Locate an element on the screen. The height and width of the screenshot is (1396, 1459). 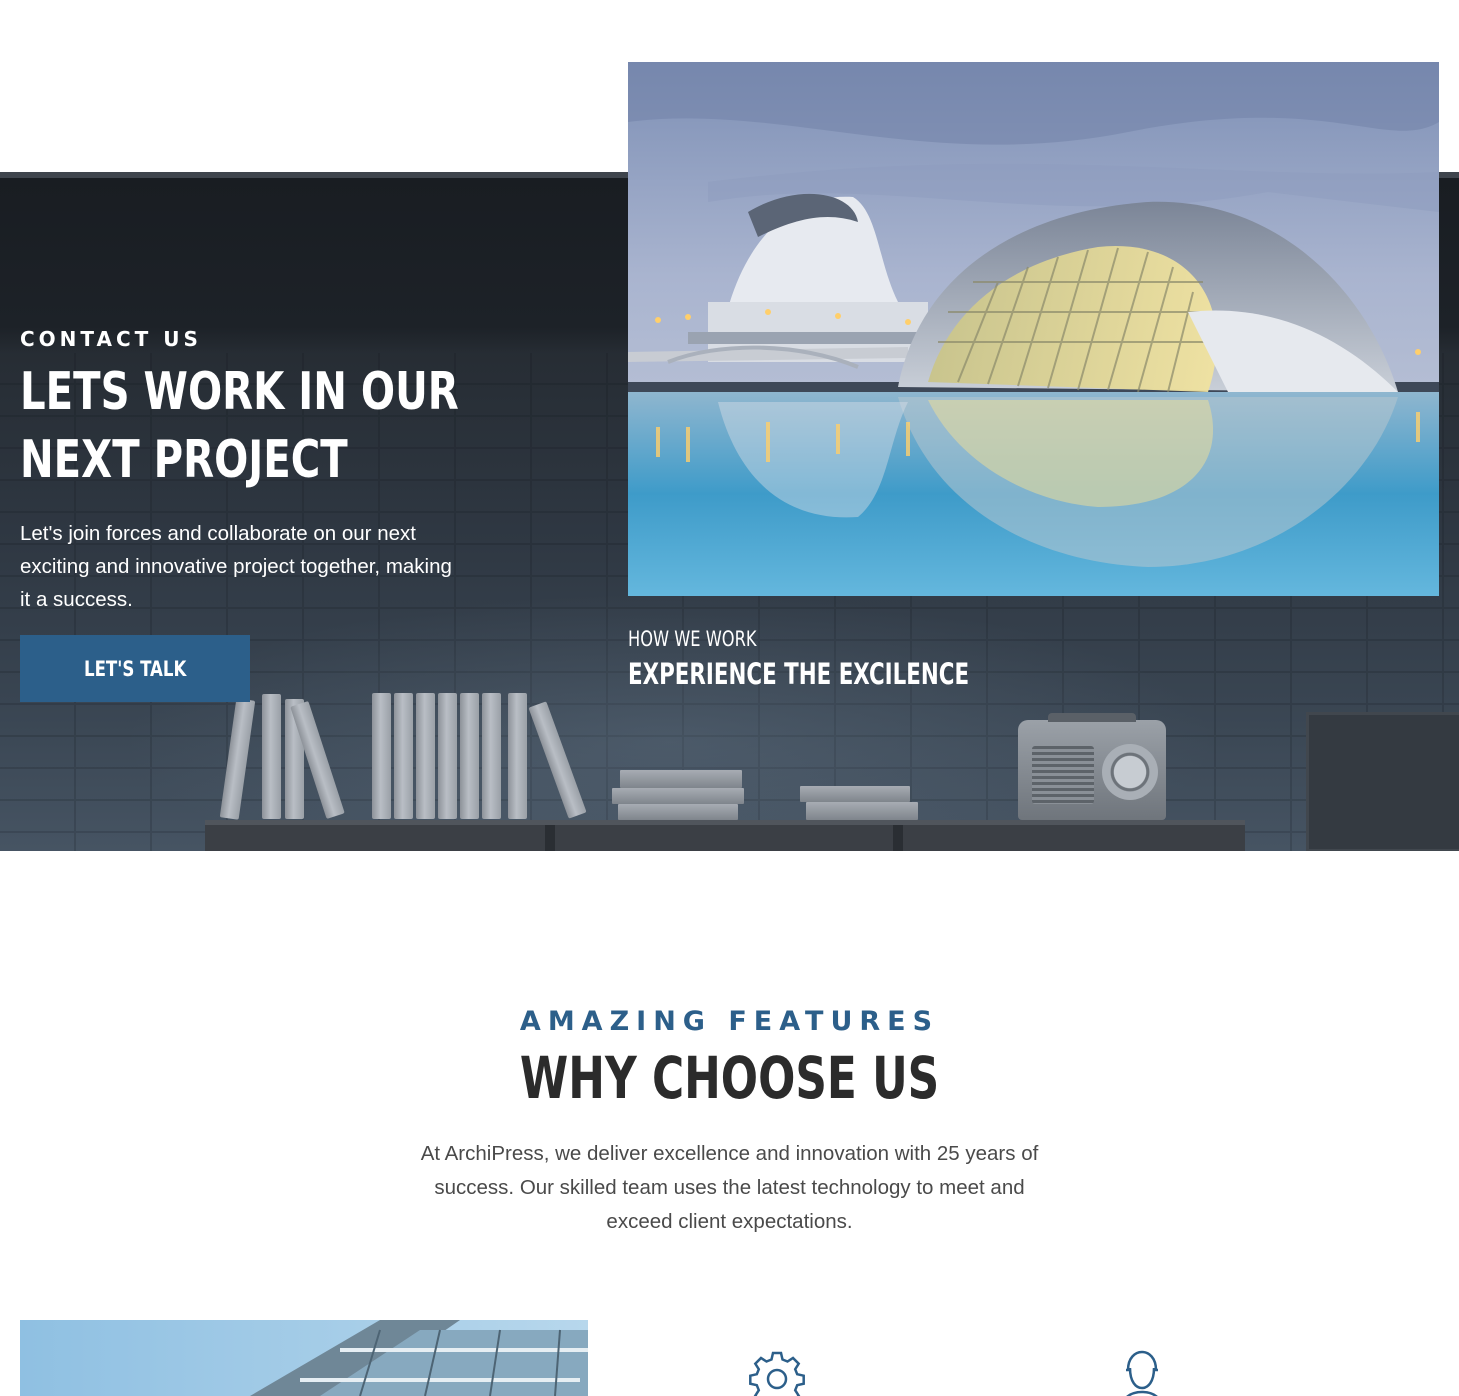
contact-title: LETS WORK IN OUR NEXT PROJECT is located at coordinates (239, 426).